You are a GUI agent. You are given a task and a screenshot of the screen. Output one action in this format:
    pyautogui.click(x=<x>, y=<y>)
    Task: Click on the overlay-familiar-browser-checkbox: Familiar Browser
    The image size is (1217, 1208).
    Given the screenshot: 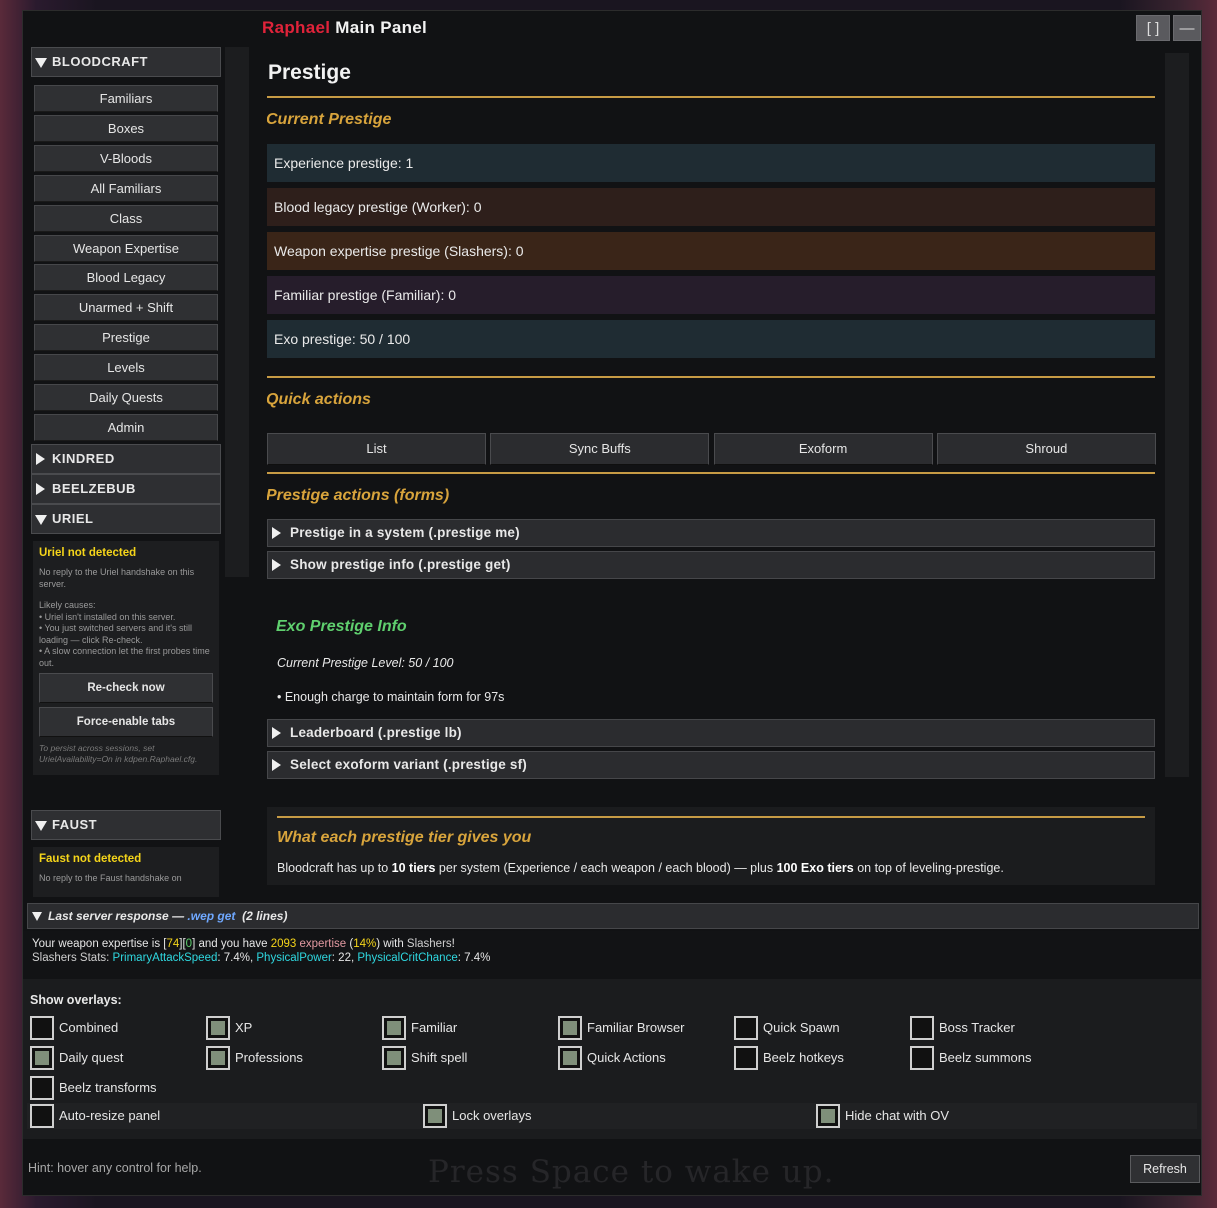 What is the action you would take?
    pyautogui.click(x=621, y=1028)
    